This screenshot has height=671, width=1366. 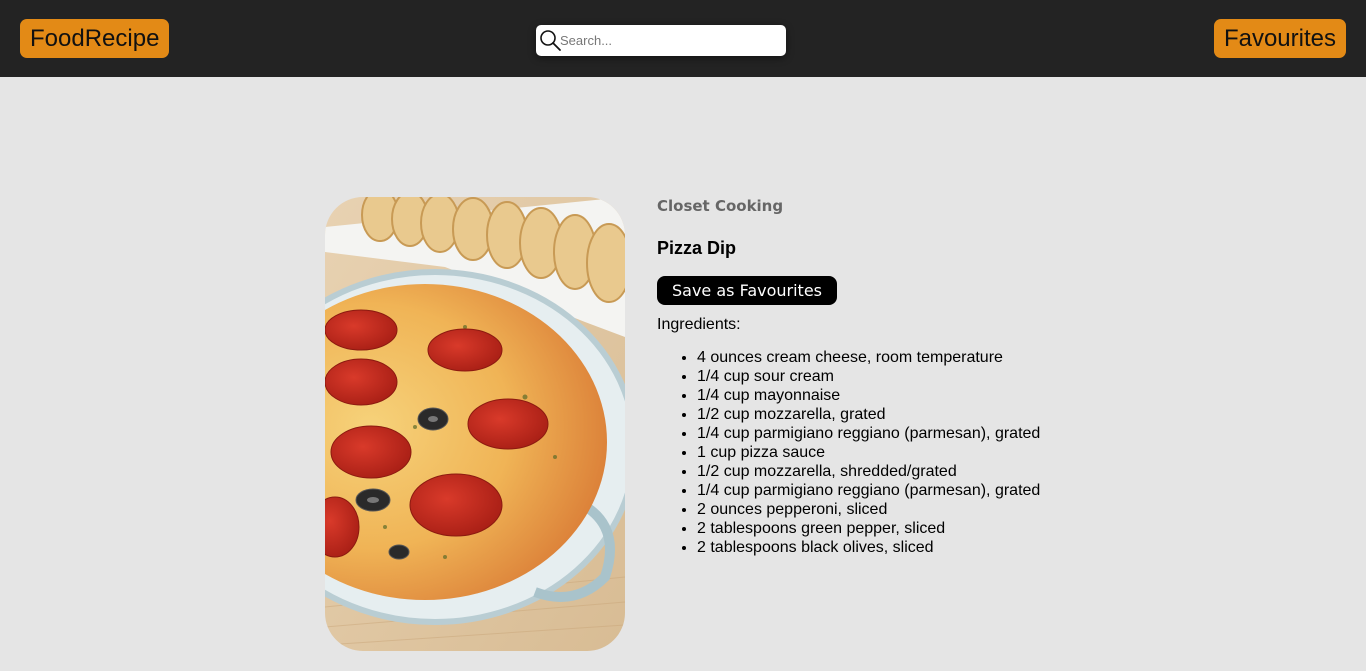 I want to click on ingredient-item: 2 tablespoons green pepper, sliced, so click(x=927, y=528).